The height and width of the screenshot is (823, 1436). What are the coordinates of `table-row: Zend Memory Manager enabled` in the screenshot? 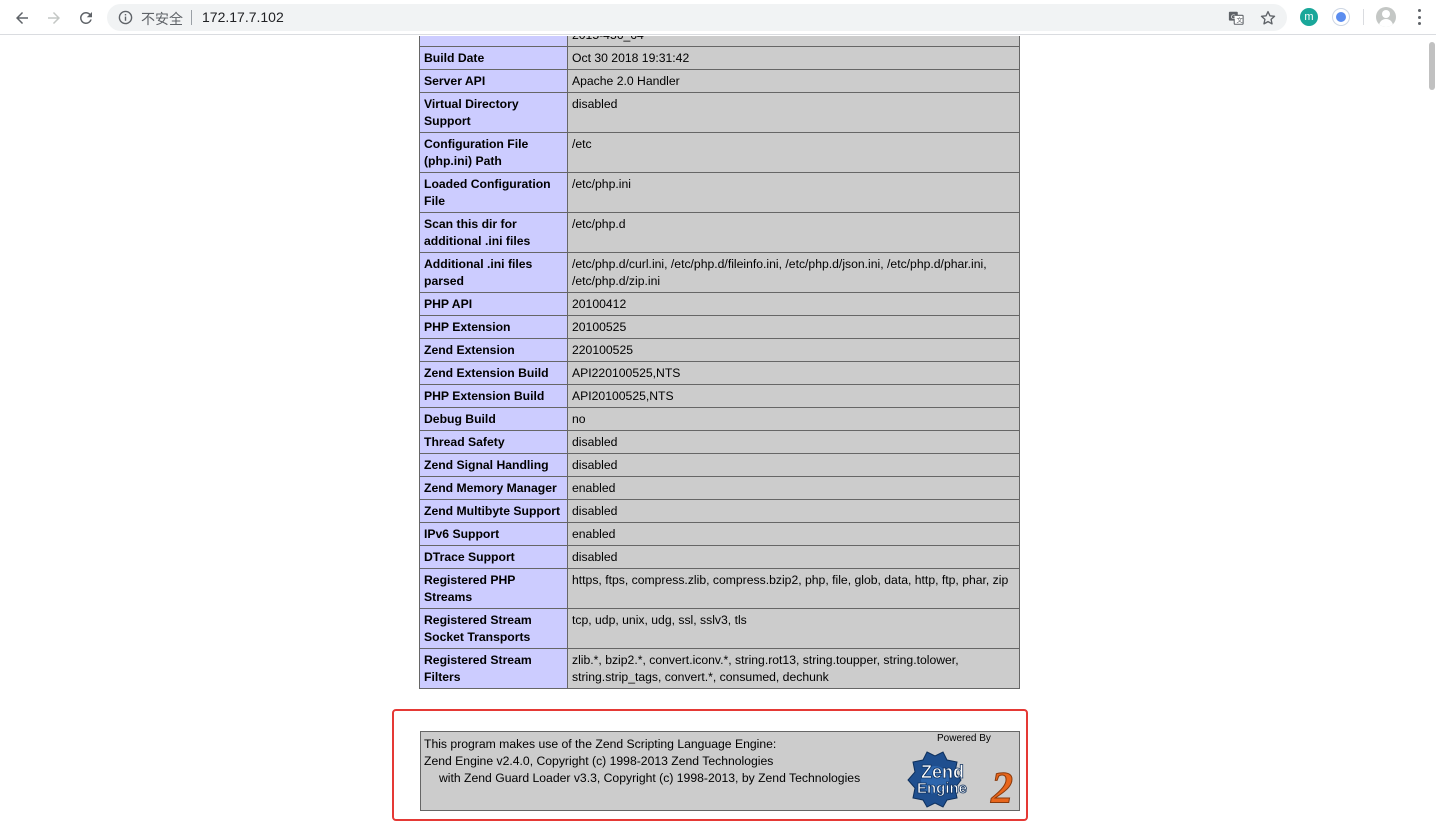 It's located at (719, 488).